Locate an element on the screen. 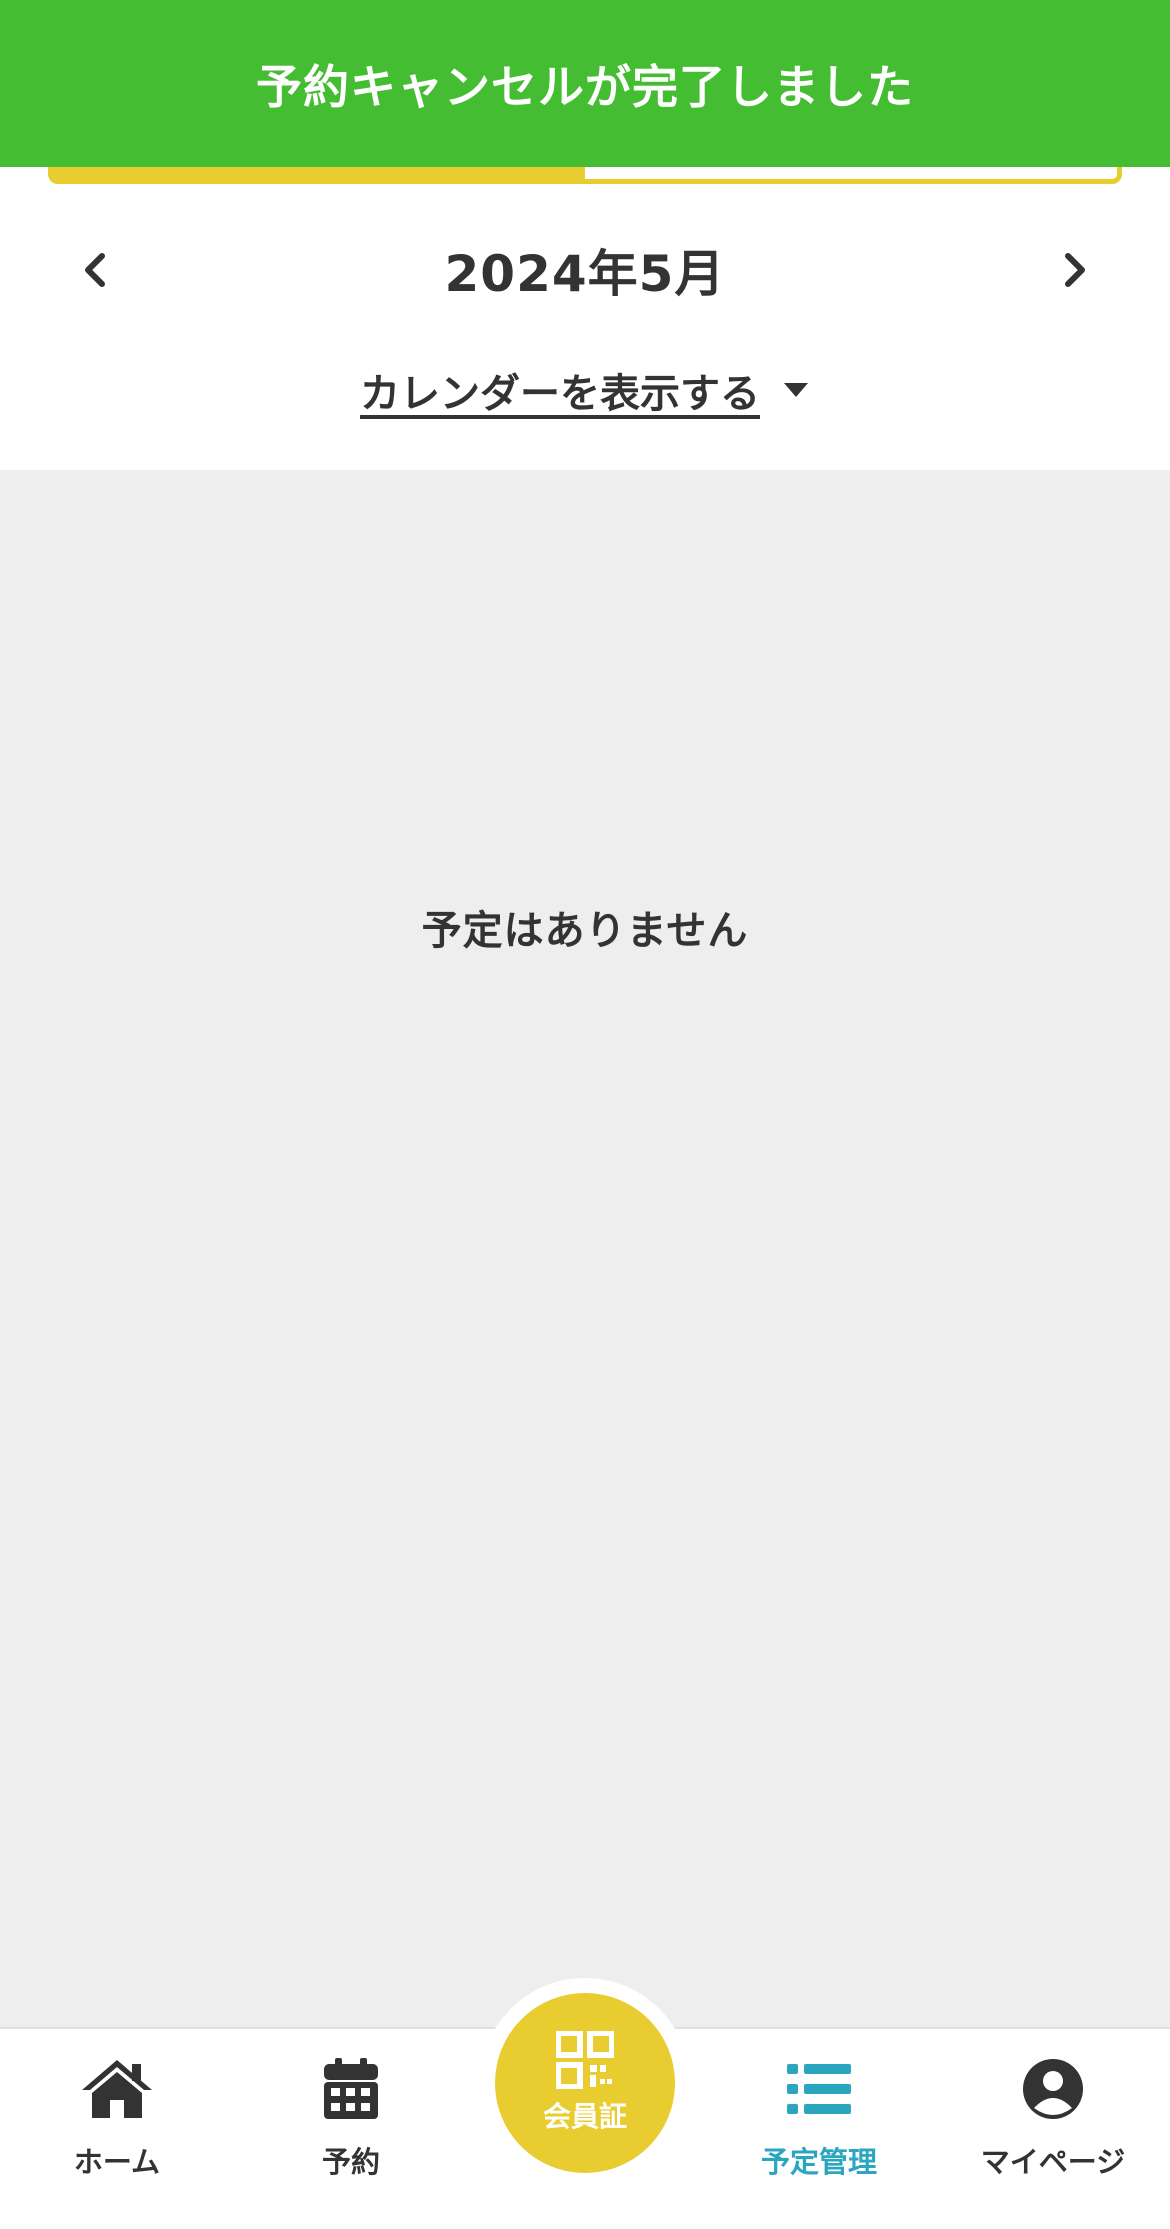  toast-message: 予約キャンセルが完了しました is located at coordinates (585, 86).